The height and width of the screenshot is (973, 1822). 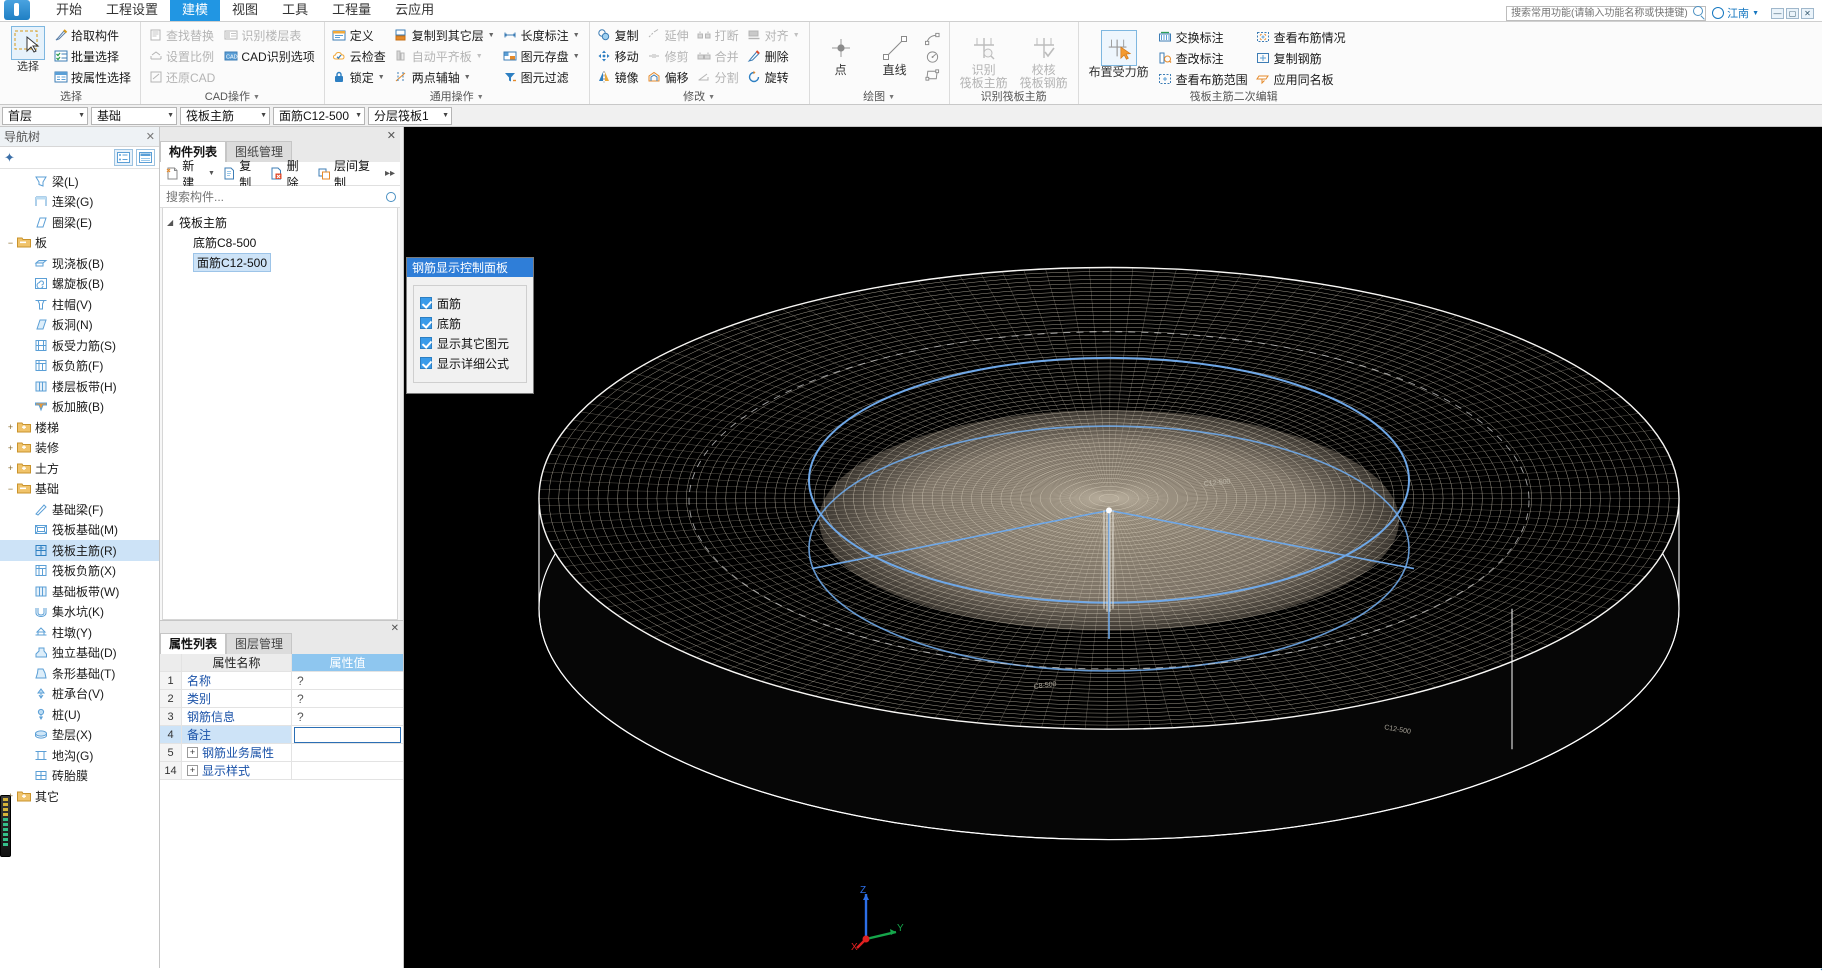 I want to click on merge-button: 合并, so click(x=719, y=56).